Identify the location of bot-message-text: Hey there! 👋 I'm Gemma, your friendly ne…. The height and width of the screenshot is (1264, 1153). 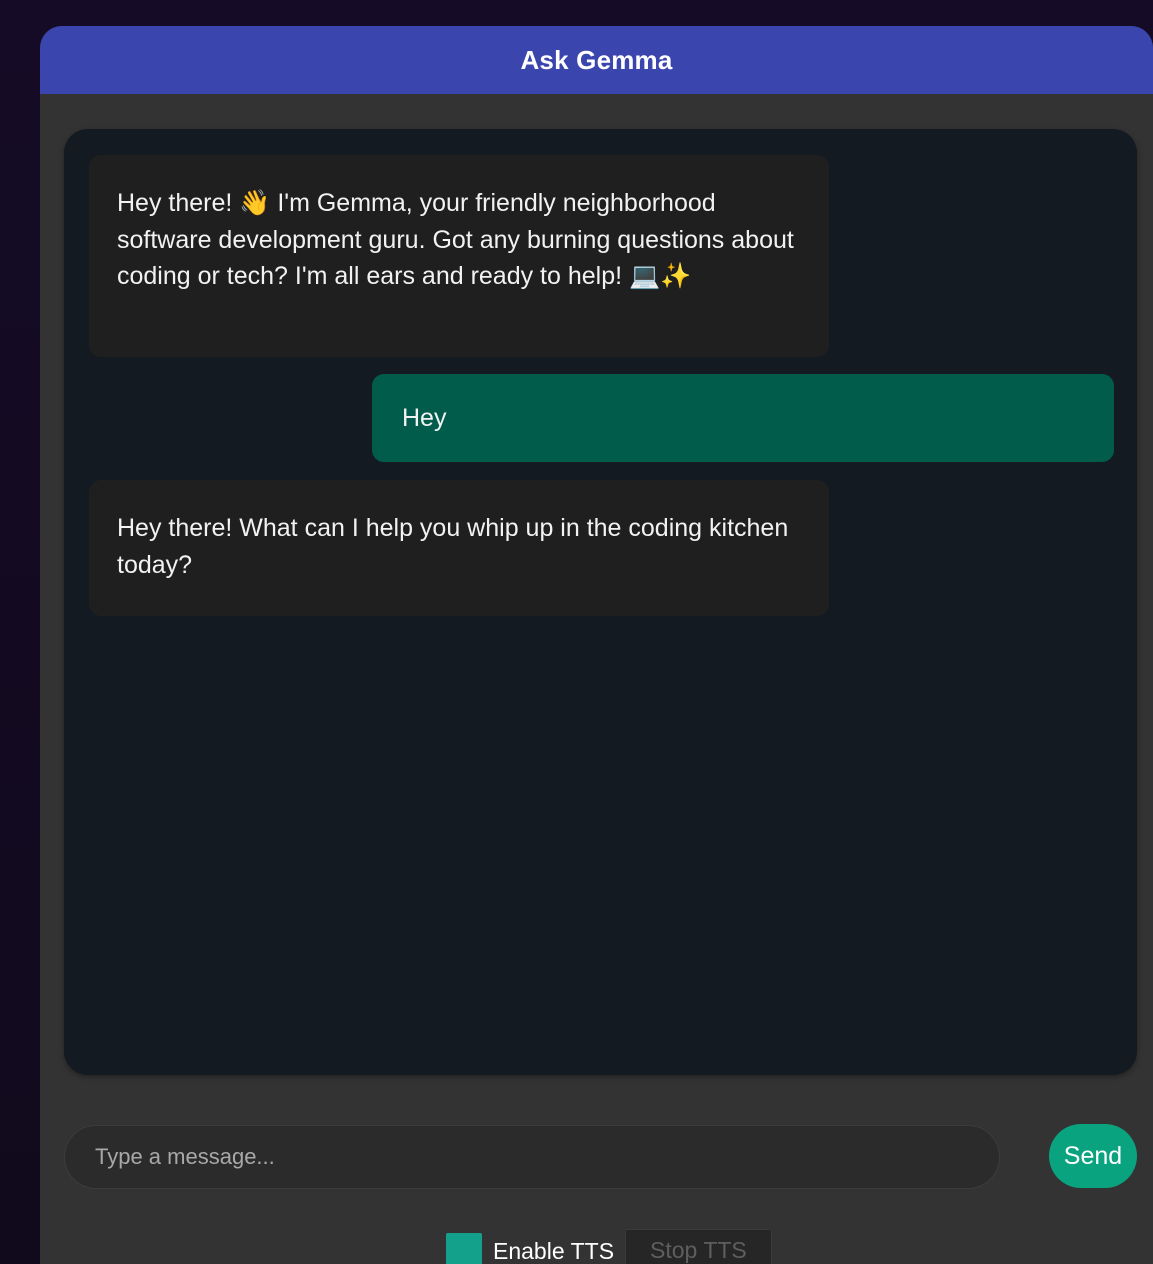
(455, 239).